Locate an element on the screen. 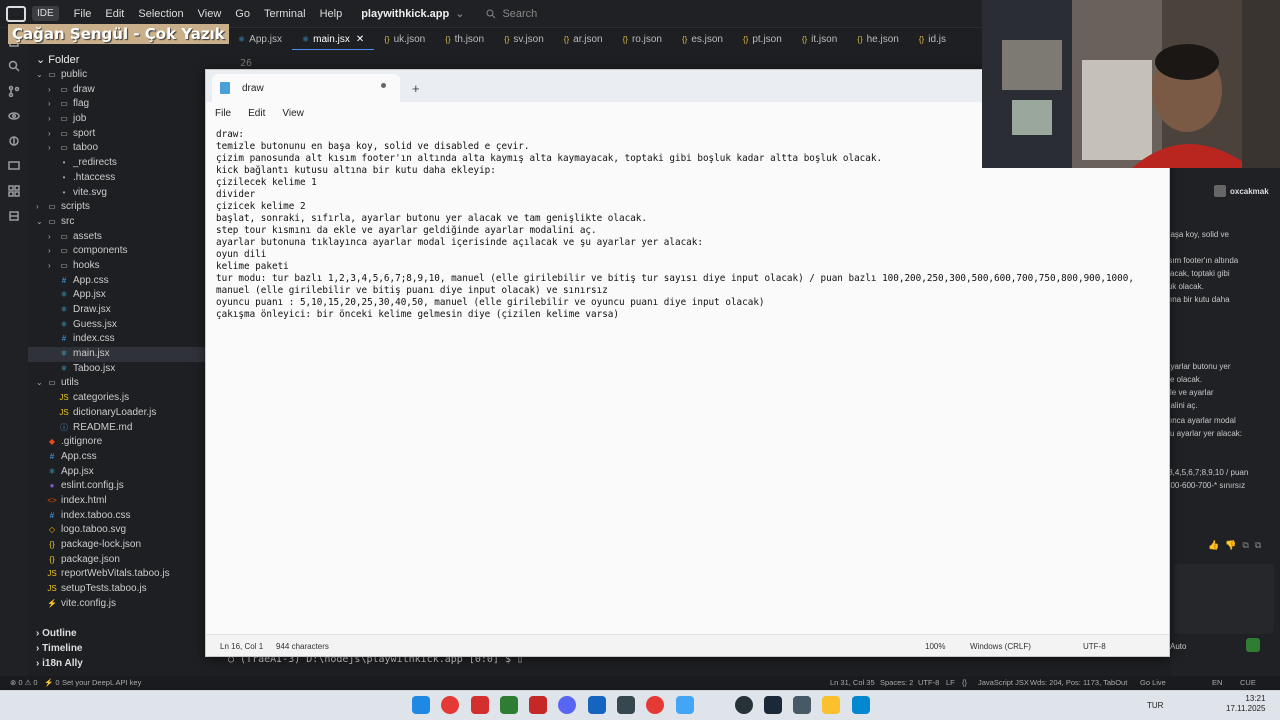 The image size is (1280, 720). indentation: Spaces: 2 is located at coordinates (896, 682).